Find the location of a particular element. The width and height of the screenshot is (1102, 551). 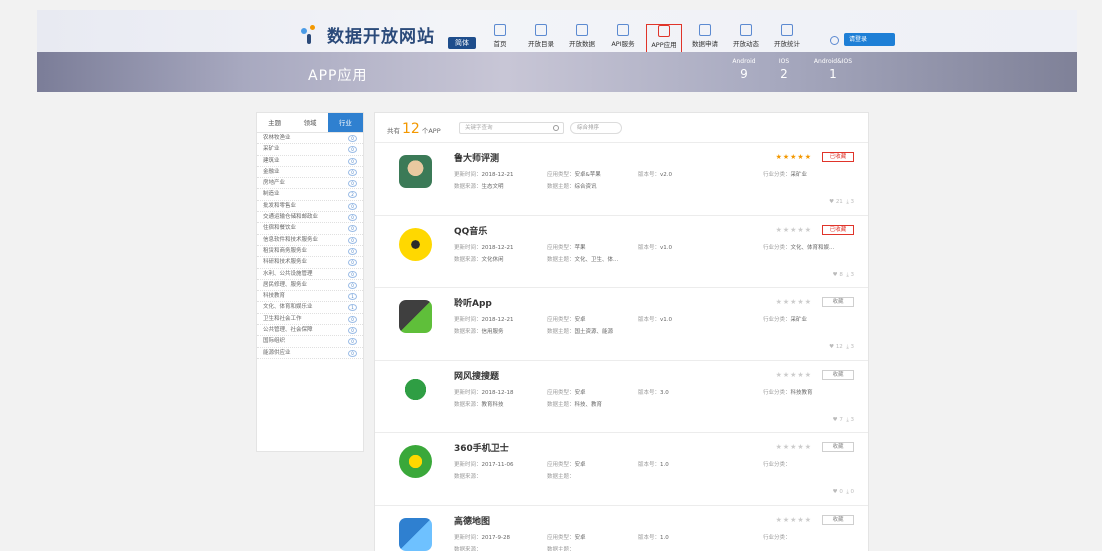

app-source: 数据来源：生态文明 is located at coordinates (479, 187).